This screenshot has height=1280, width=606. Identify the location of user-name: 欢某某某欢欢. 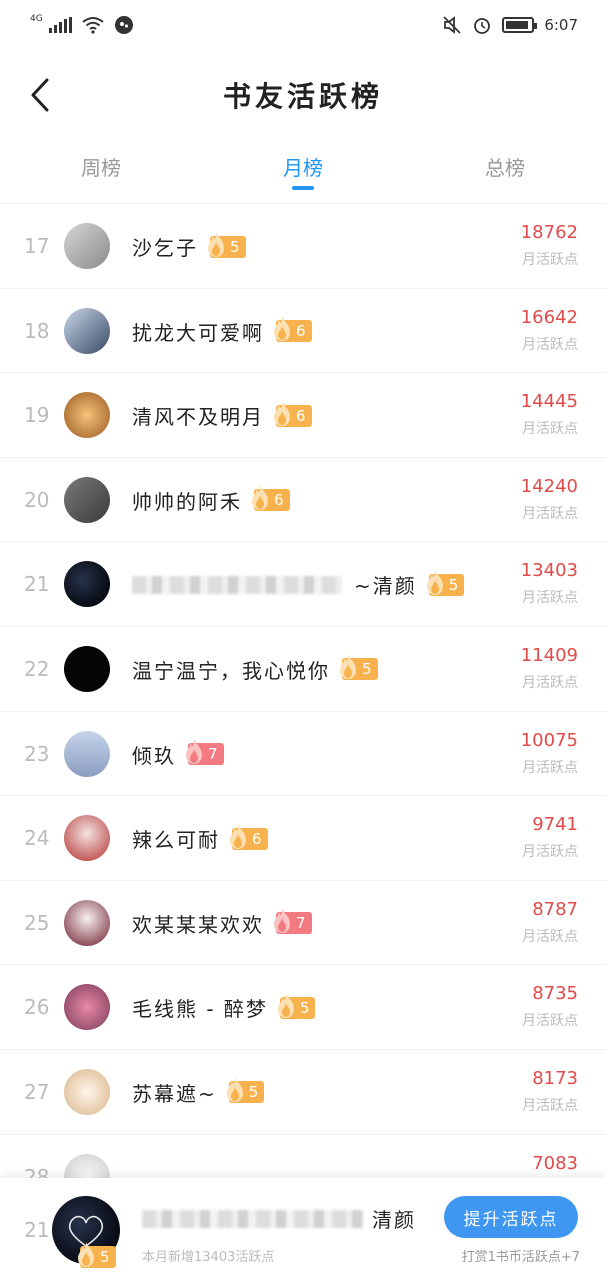
(198, 924).